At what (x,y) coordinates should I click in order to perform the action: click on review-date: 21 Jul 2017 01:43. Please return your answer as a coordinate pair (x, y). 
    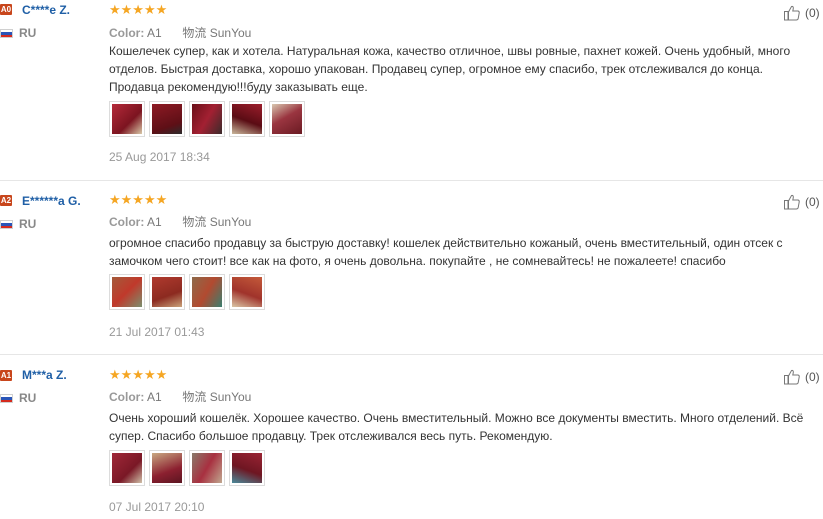
    Looking at the image, I should click on (157, 332).